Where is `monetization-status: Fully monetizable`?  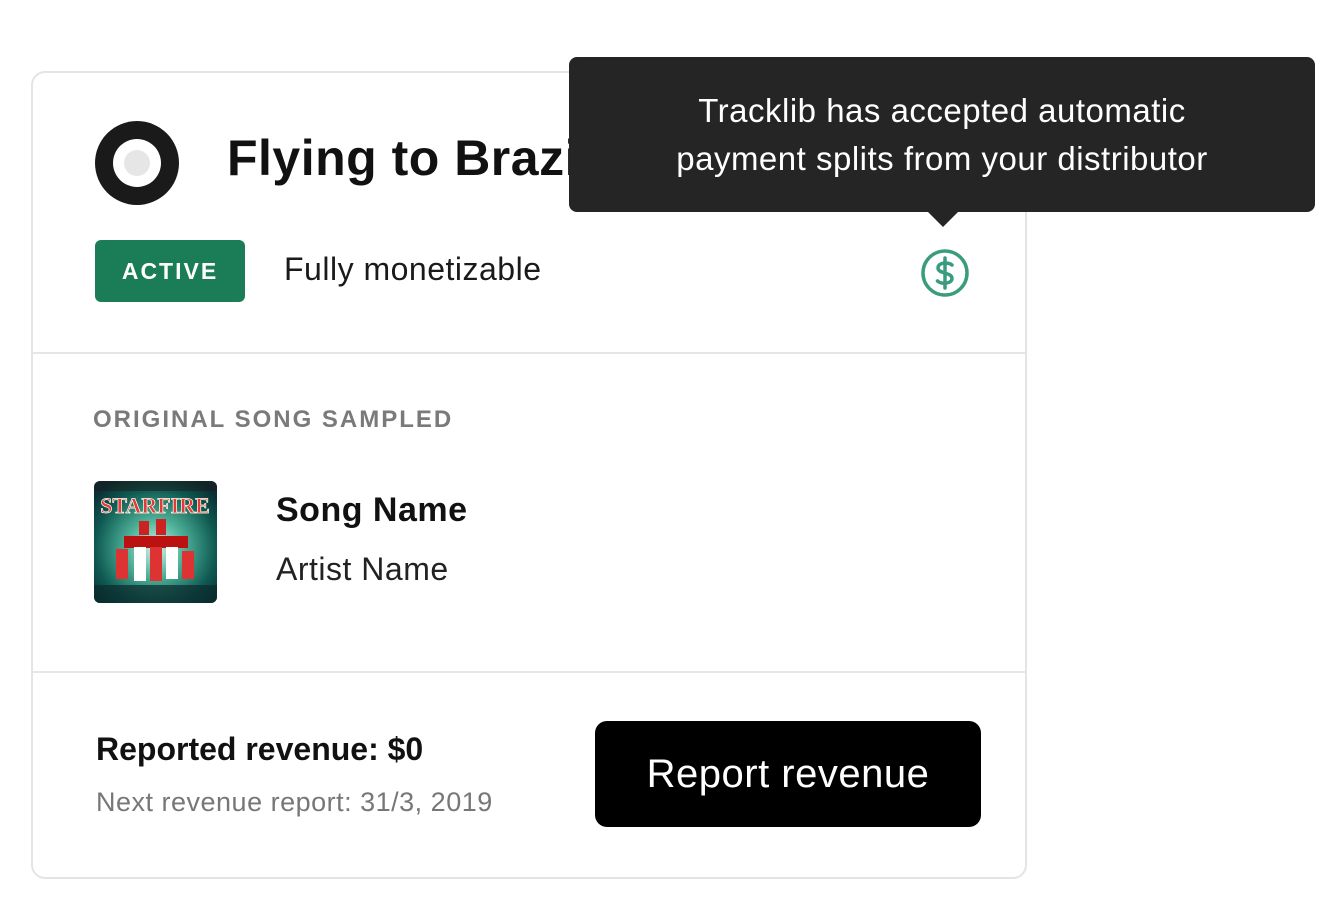
monetization-status: Fully monetizable is located at coordinates (413, 269).